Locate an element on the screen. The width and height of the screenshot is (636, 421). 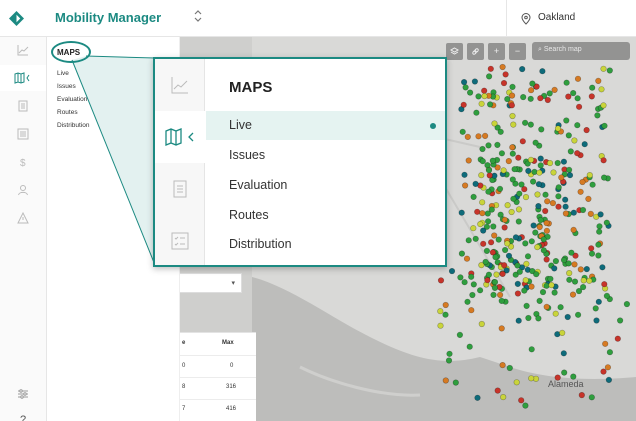
app-title: Mobility Manager is located at coordinates (108, 17).